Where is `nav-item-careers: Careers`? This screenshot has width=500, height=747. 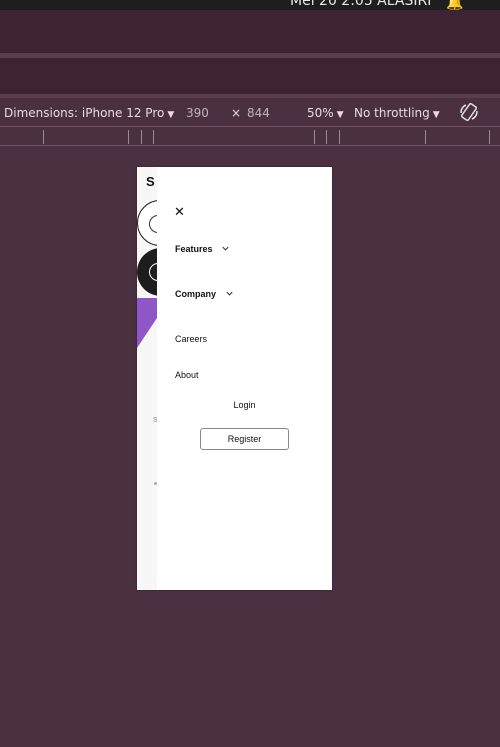
nav-item-careers: Careers is located at coordinates (191, 339).